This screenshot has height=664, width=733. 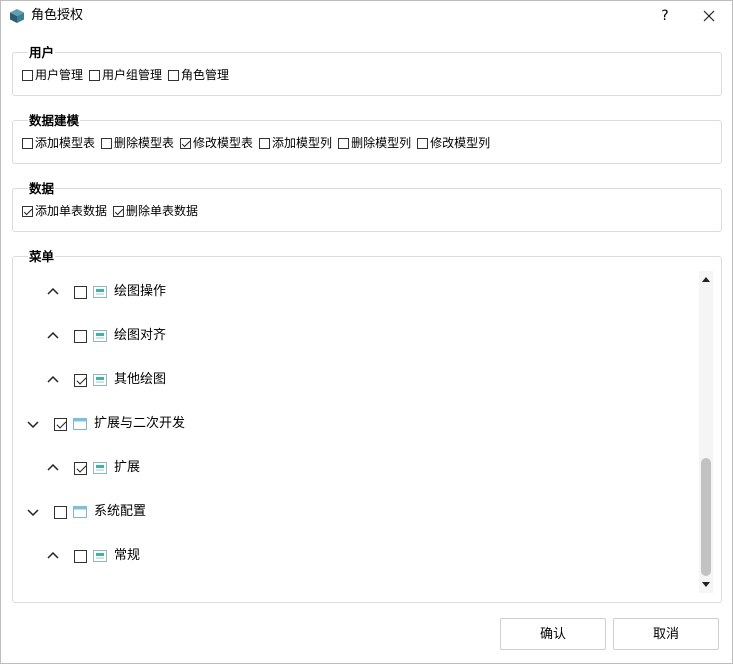 I want to click on tree-node: 其他绘图, so click(x=106, y=380).